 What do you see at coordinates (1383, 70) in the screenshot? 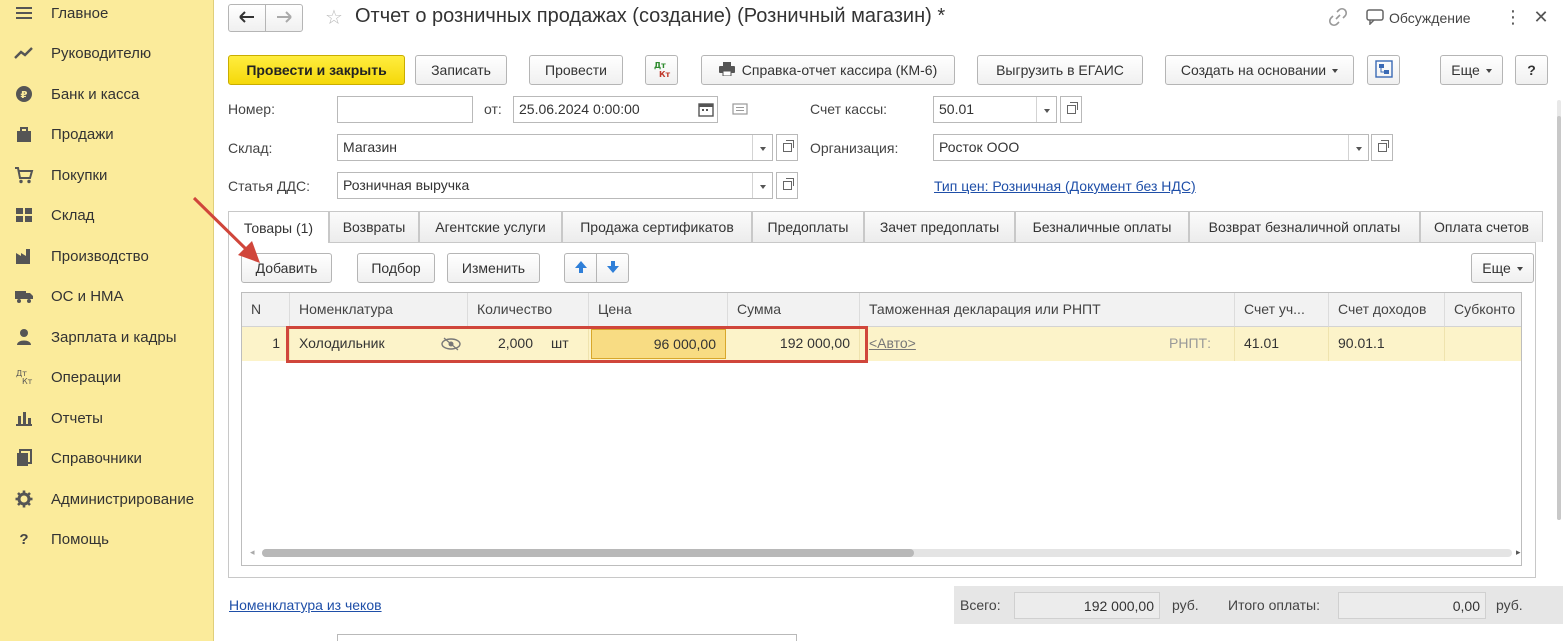
I see `structure-button` at bounding box center [1383, 70].